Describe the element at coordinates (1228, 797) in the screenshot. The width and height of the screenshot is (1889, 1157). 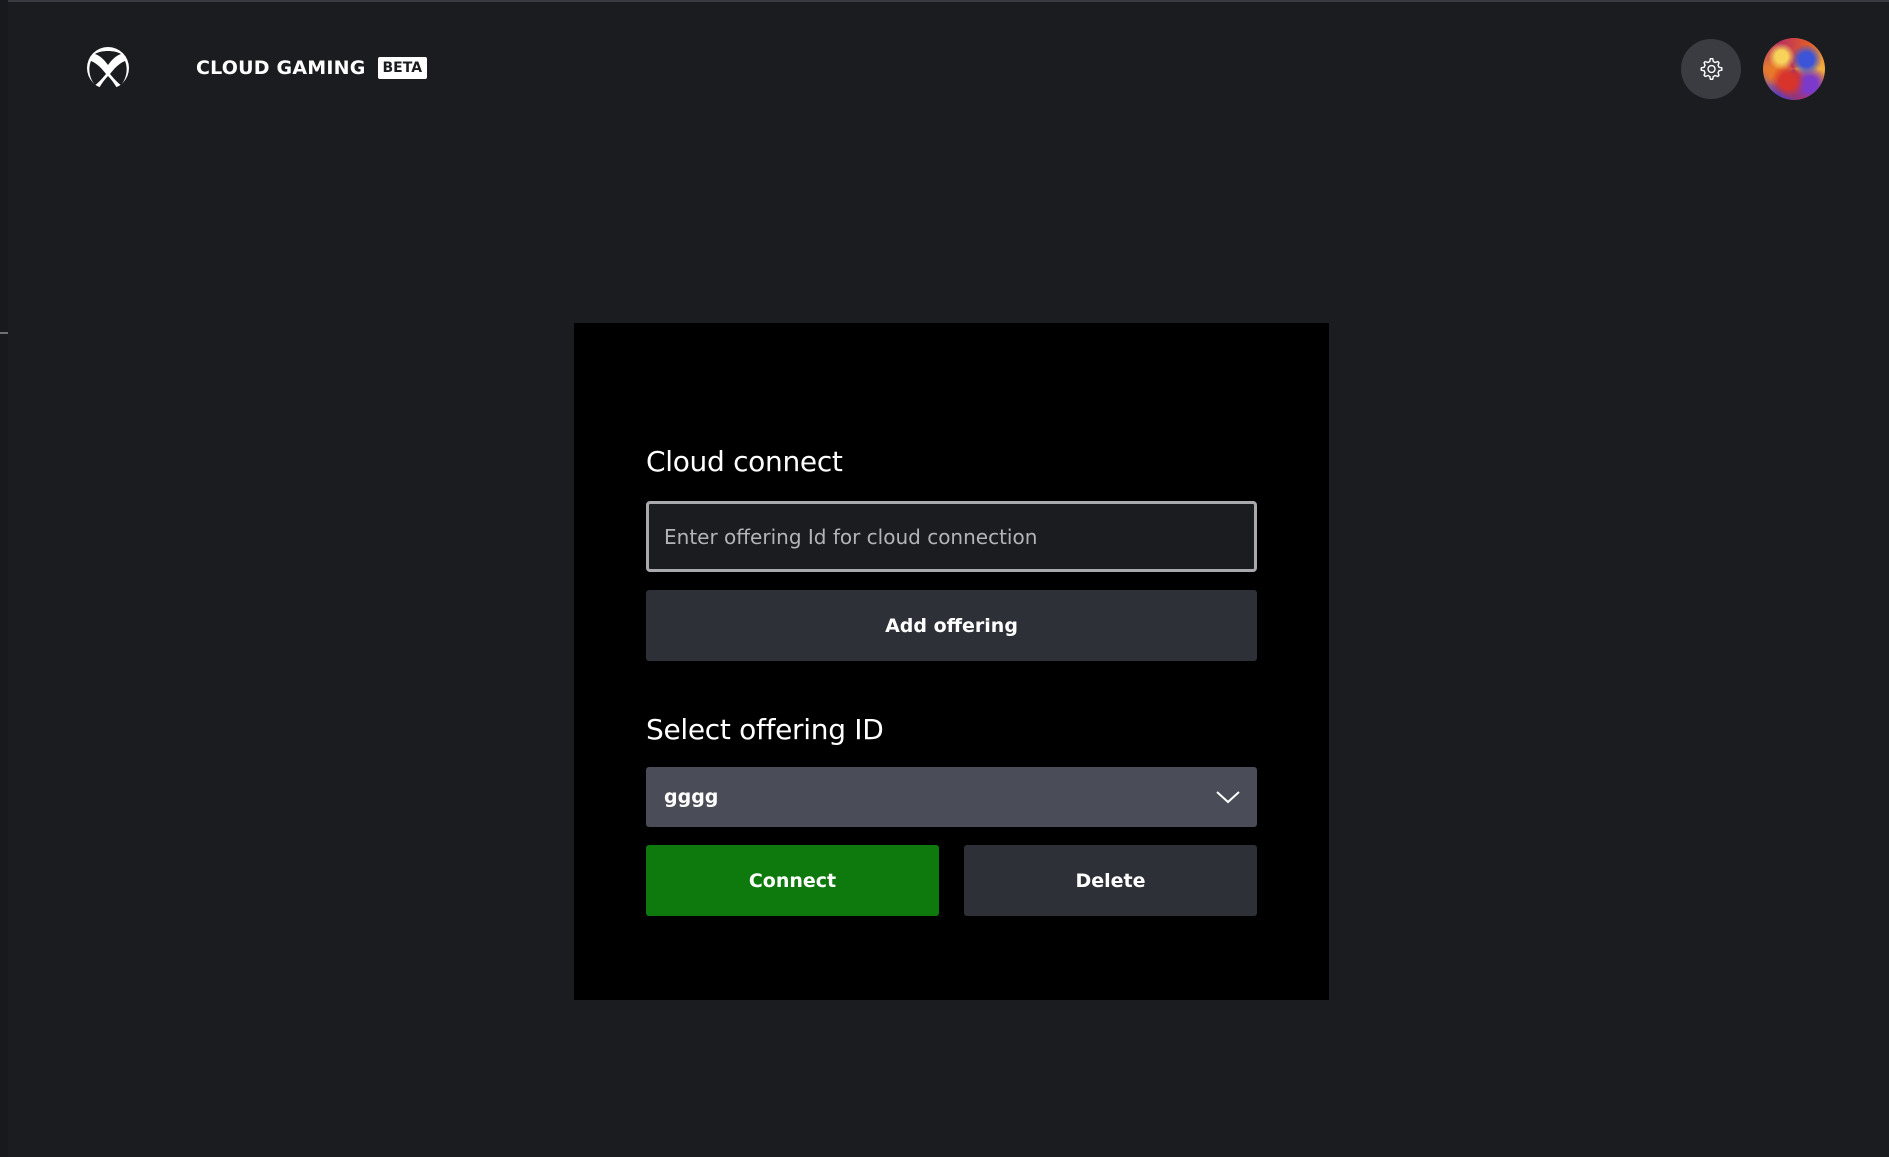
I see `chevron-down-icon` at that location.